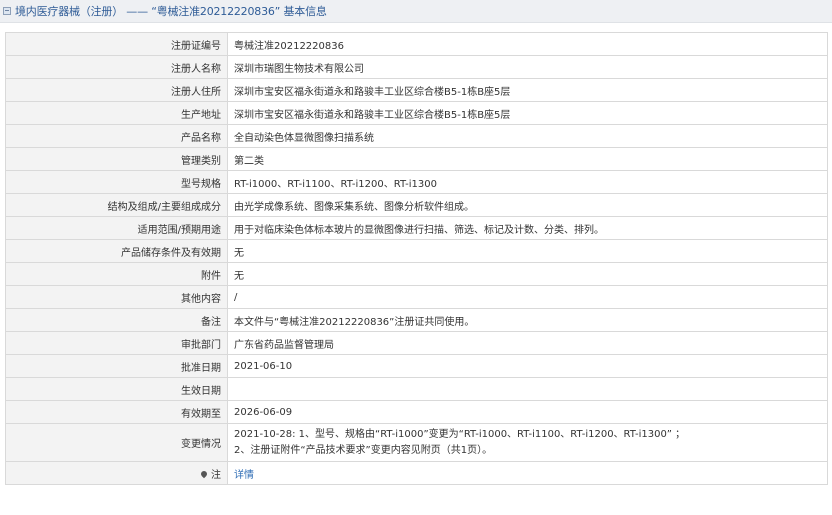  Describe the element at coordinates (116, 113) in the screenshot. I see `row-label: 生产地址` at that location.